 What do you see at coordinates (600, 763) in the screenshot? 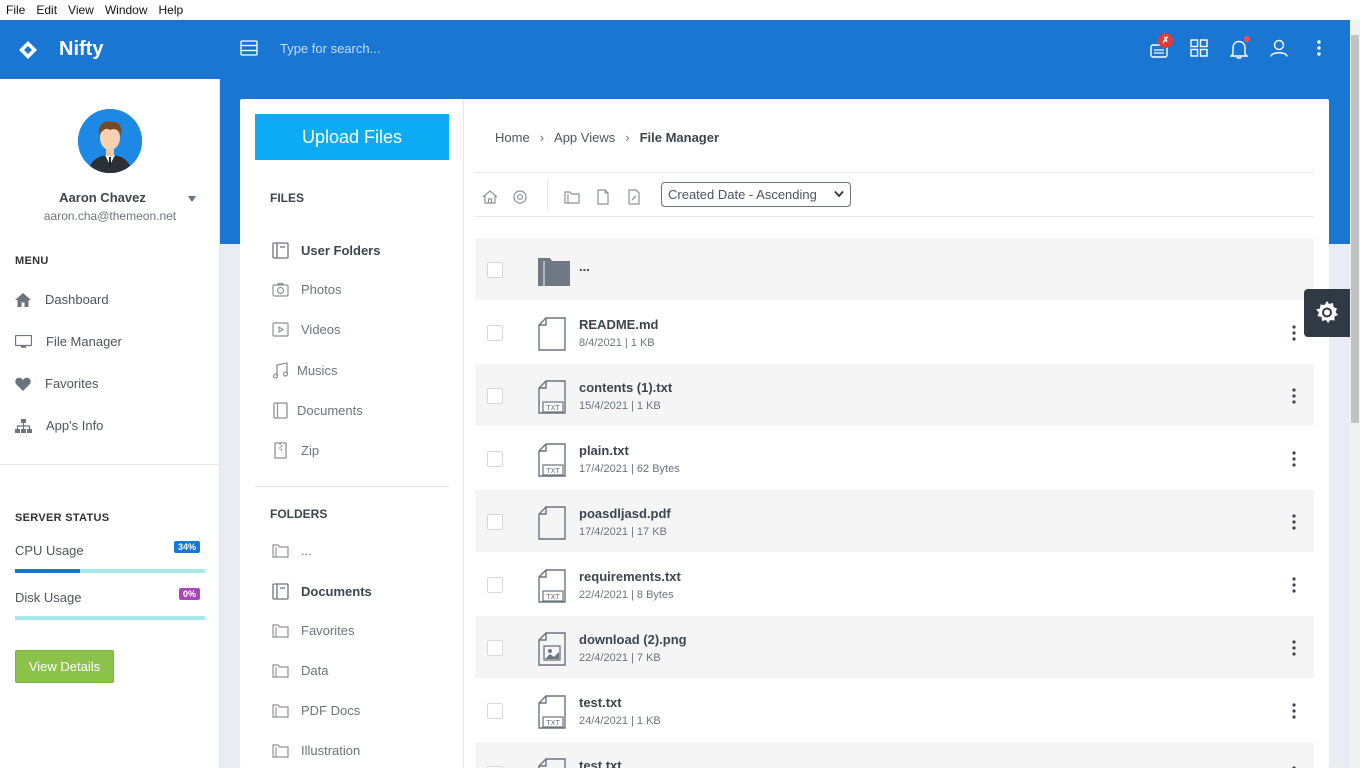
I see `file-name: test.txt` at bounding box center [600, 763].